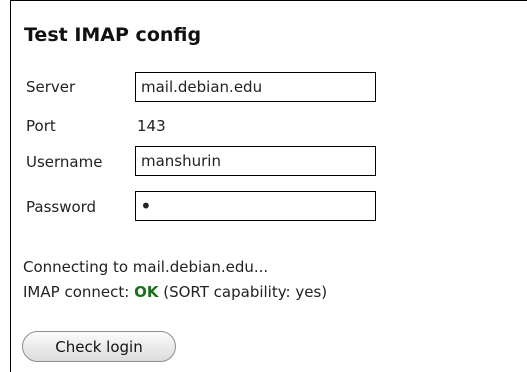  What do you see at coordinates (76, 292) in the screenshot?
I see `imap-connect-label: IMAP connect:` at bounding box center [76, 292].